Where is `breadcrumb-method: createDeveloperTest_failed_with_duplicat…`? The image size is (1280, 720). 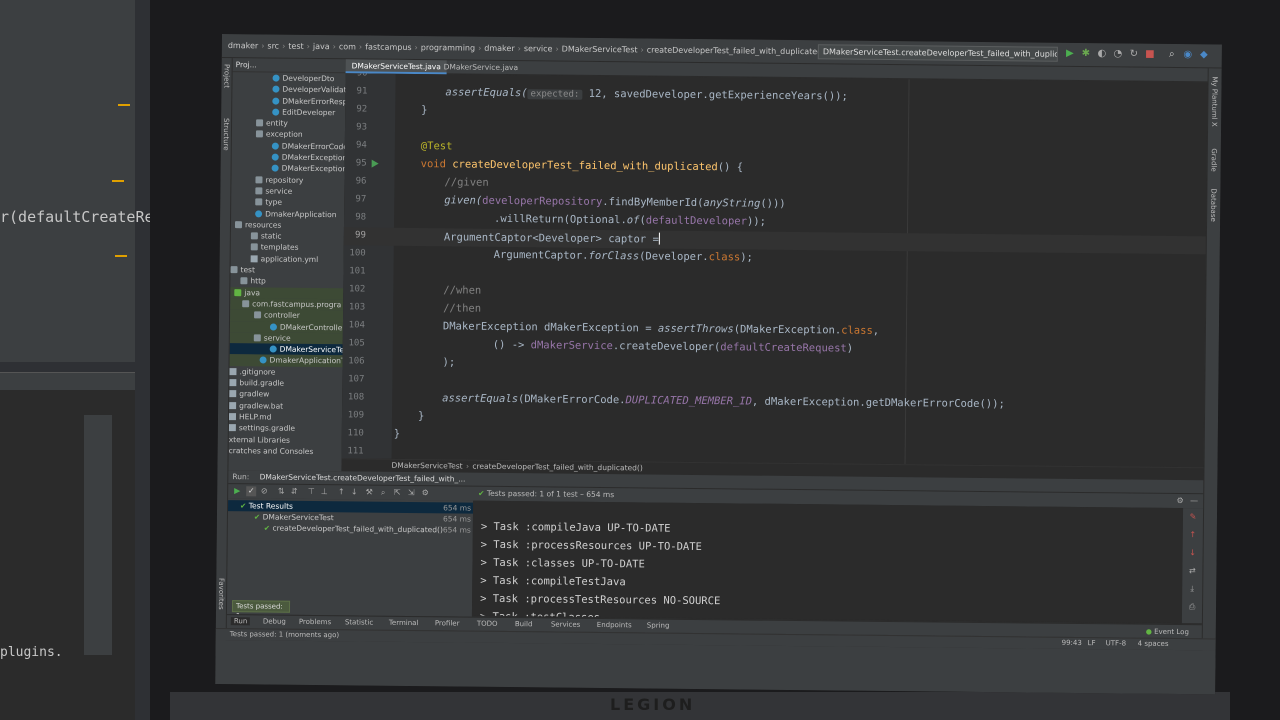 breadcrumb-method: createDeveloperTest_failed_with_duplicat… is located at coordinates (557, 467).